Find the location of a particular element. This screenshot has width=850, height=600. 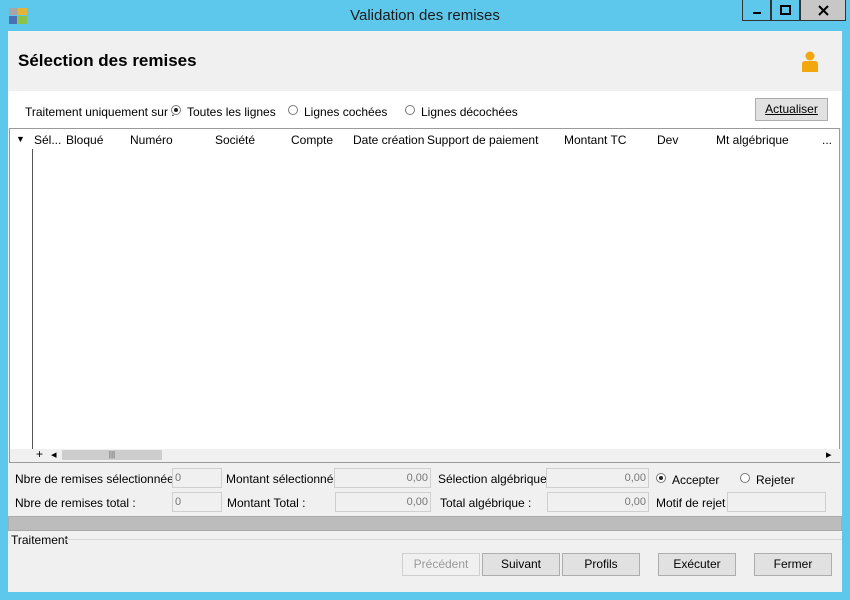

traitement-separator is located at coordinates (453, 539).